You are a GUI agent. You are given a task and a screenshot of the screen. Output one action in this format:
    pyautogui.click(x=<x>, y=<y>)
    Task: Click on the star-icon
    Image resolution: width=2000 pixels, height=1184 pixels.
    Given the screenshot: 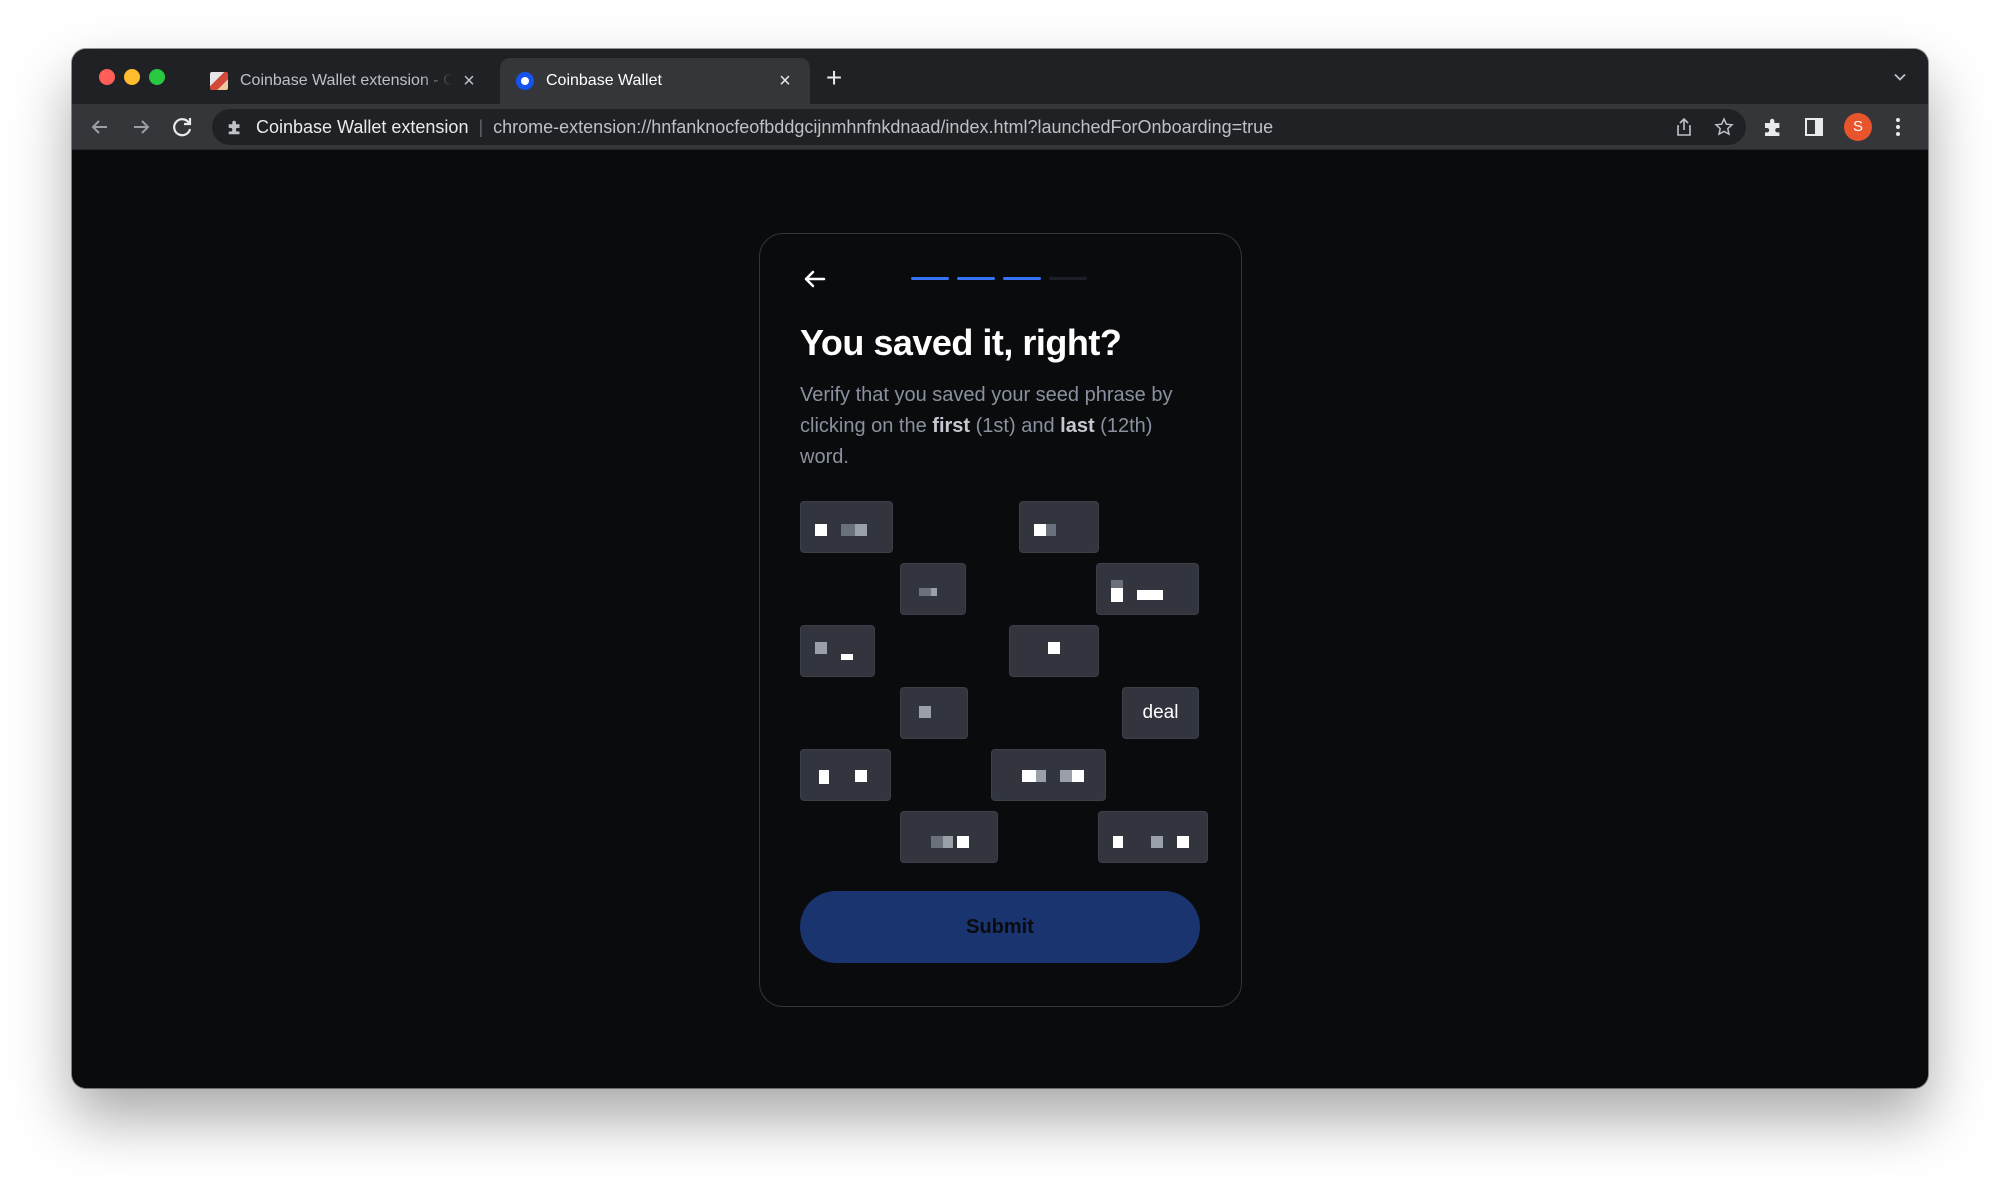 What is the action you would take?
    pyautogui.click(x=1724, y=127)
    